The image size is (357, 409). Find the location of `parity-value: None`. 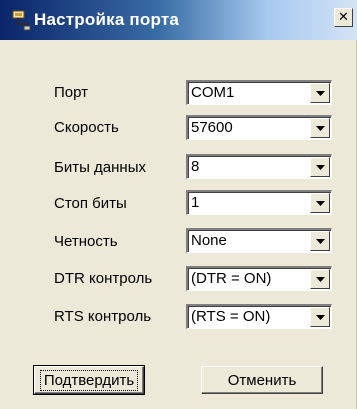

parity-value: None is located at coordinates (209, 240).